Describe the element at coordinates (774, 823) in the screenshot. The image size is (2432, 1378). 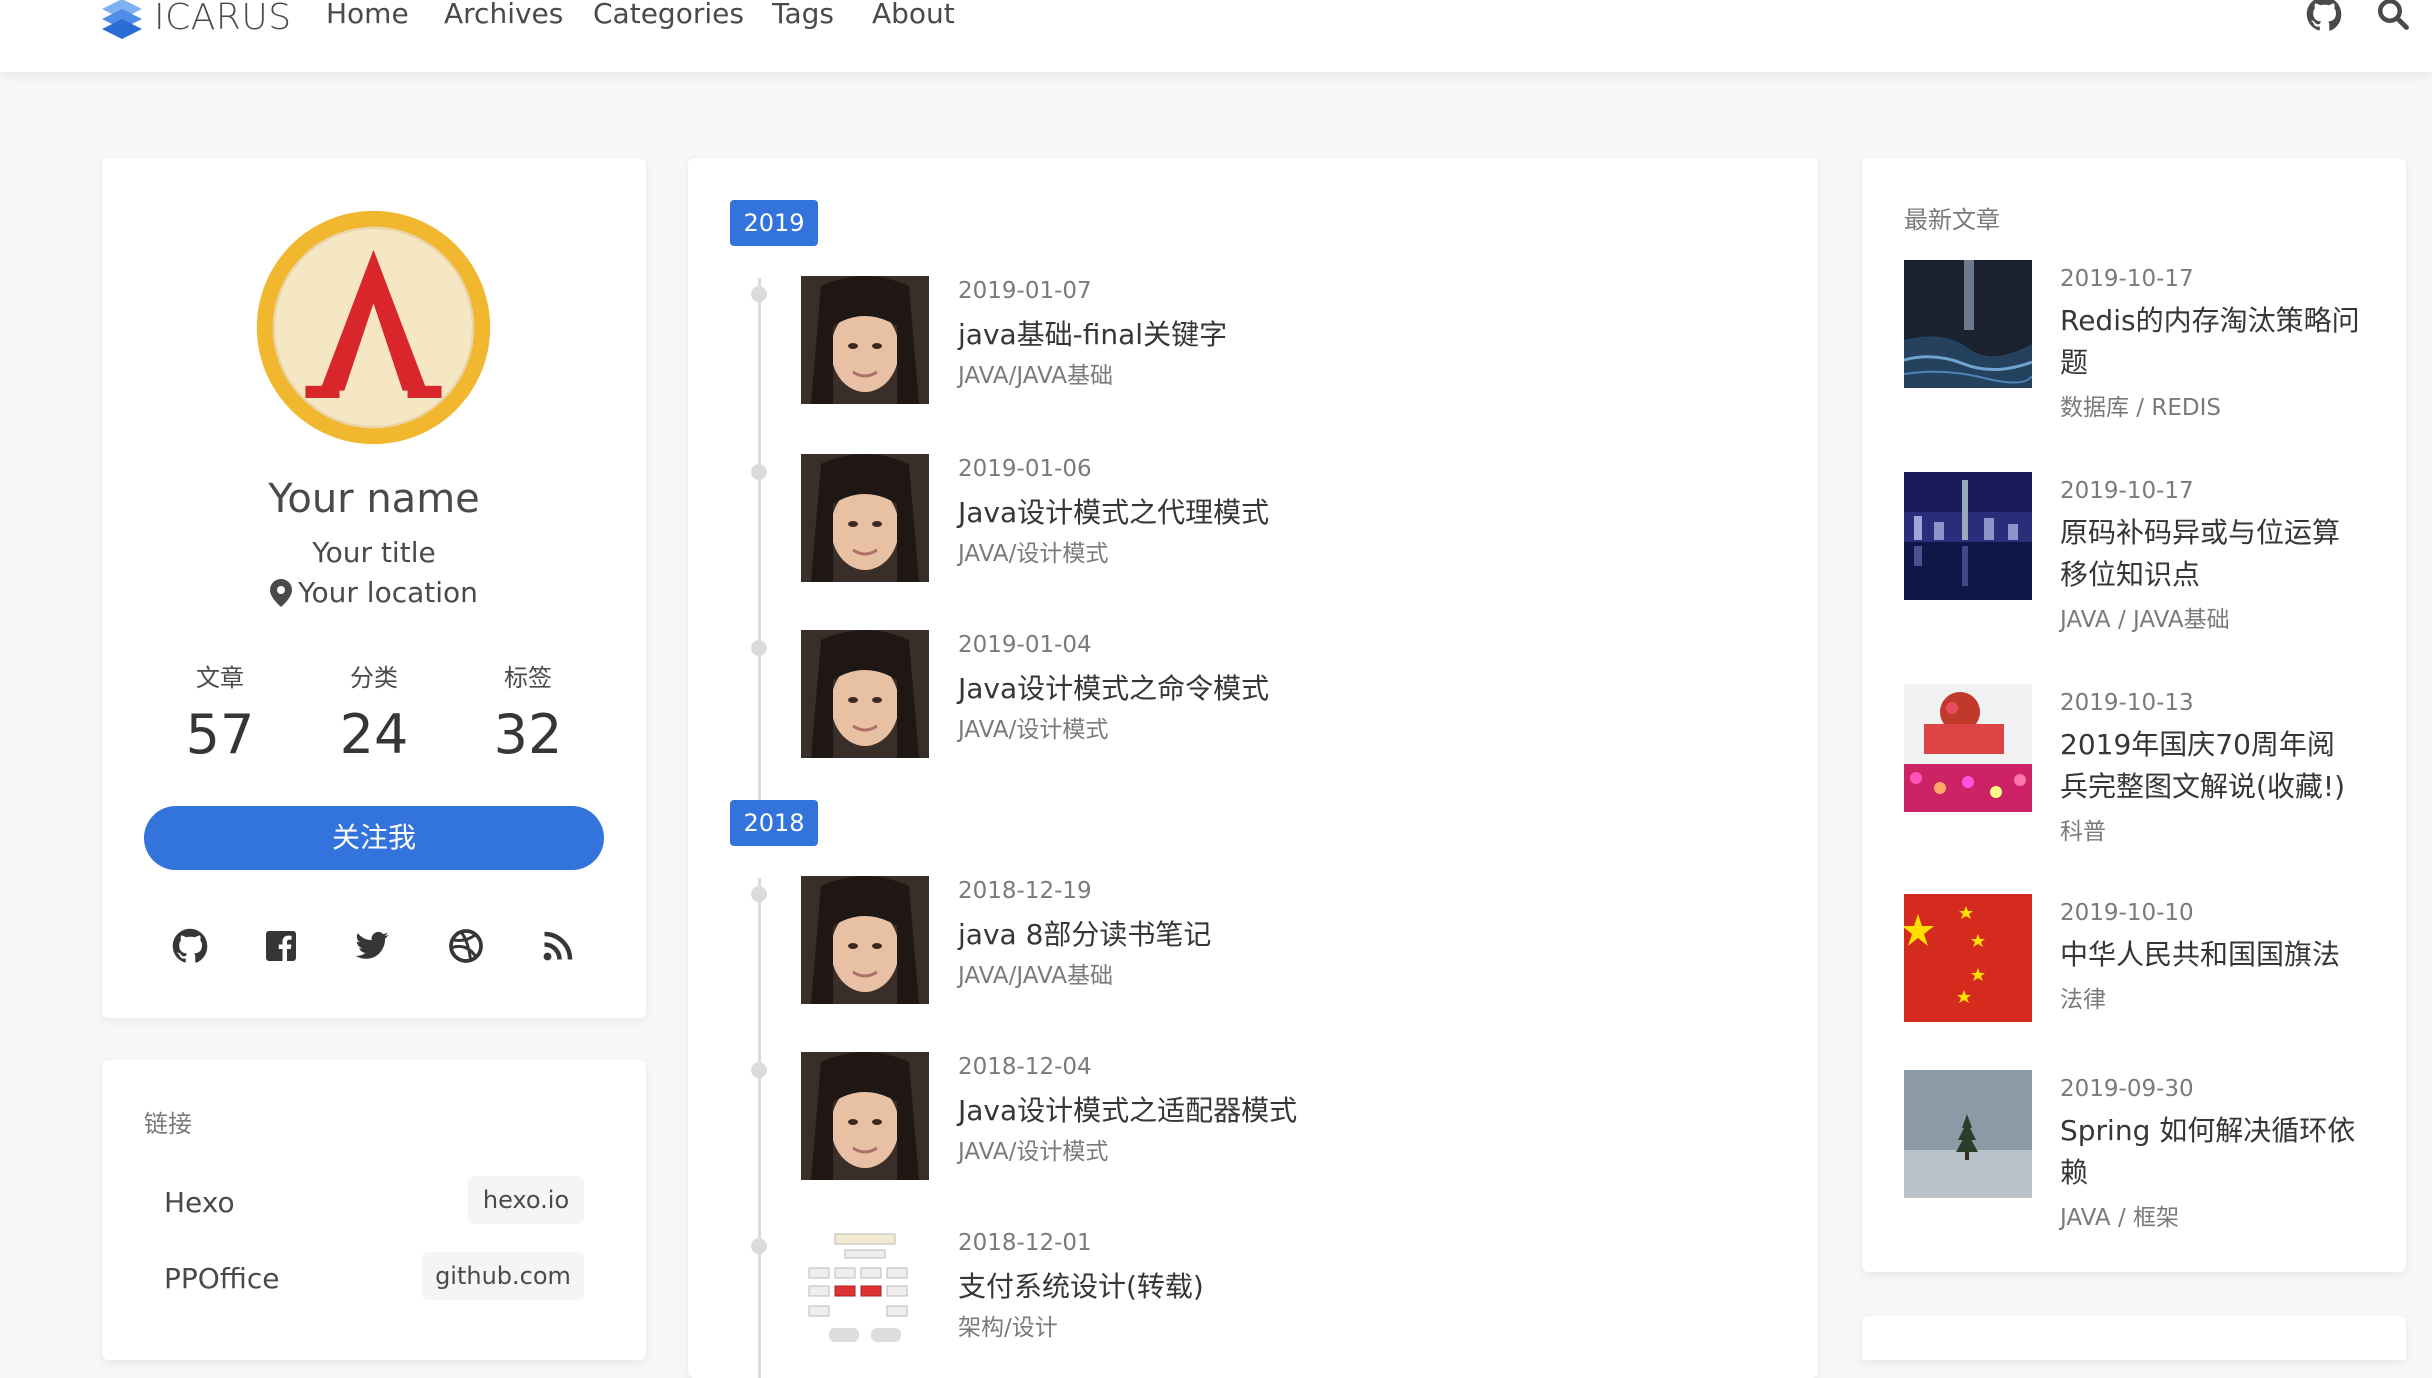
I see `year-tag: 2018` at that location.